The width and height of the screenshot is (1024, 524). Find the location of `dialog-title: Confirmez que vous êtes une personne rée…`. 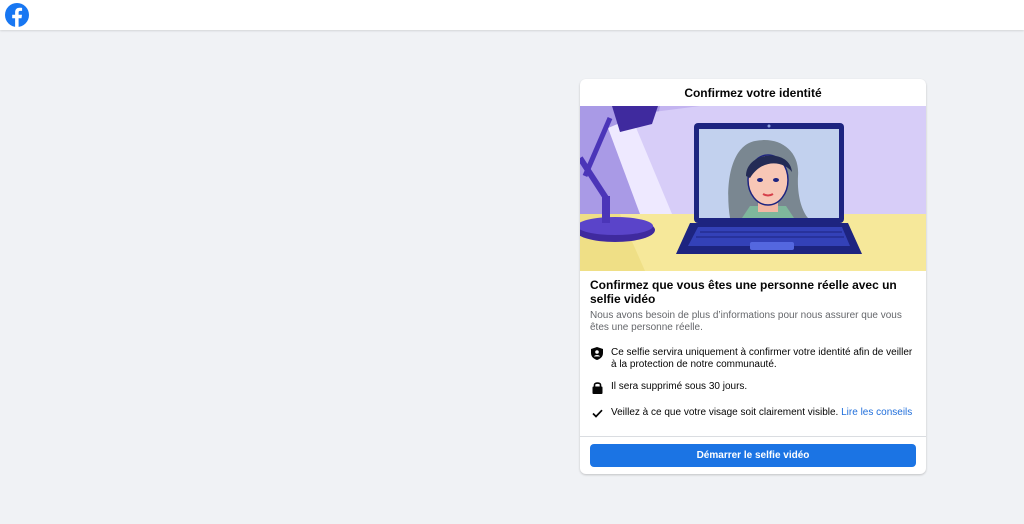

dialog-title: Confirmez que vous êtes une personne rée… is located at coordinates (743, 292).